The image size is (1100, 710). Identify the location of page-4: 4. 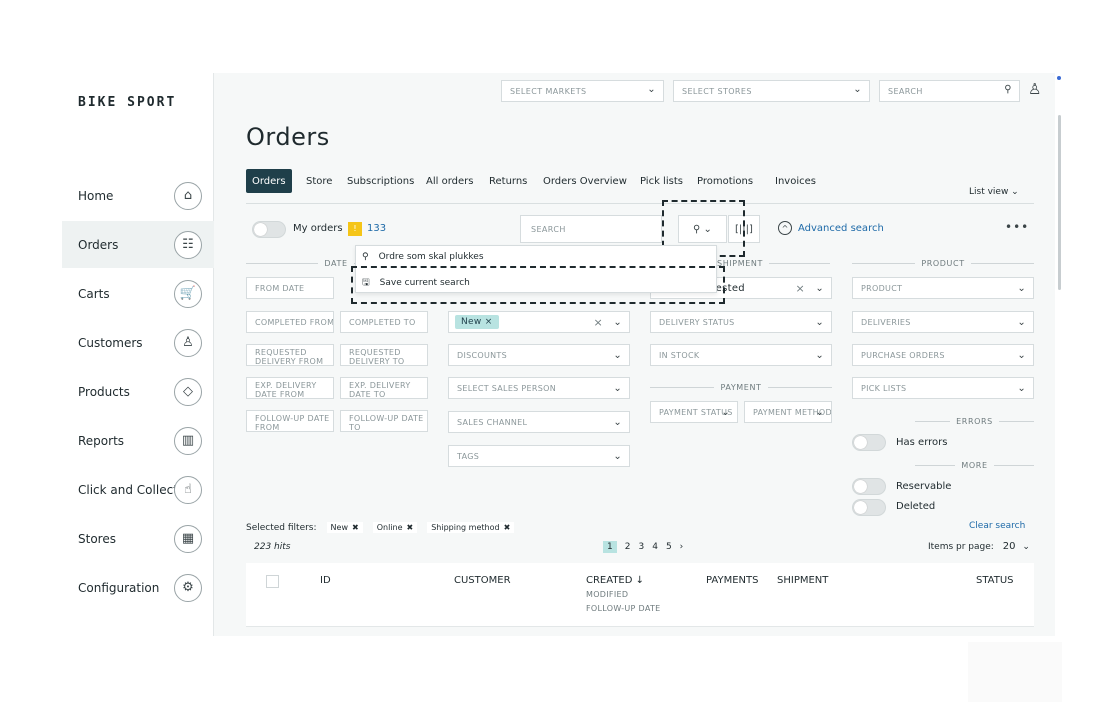
(655, 547).